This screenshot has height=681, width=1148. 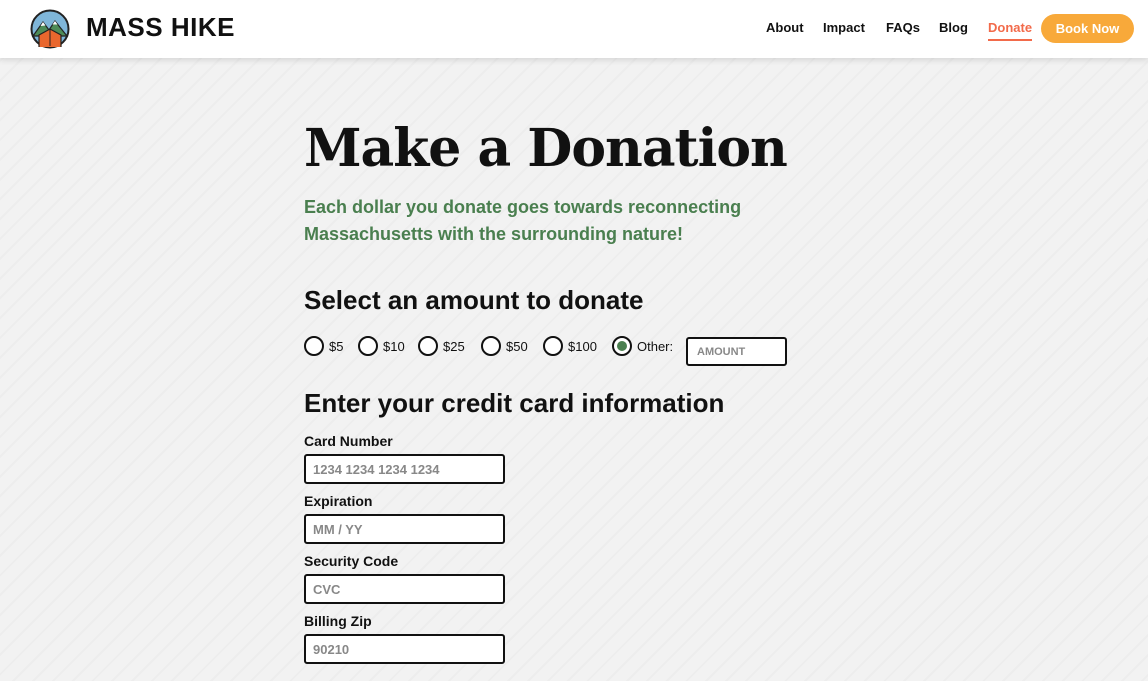 What do you see at coordinates (441, 346) in the screenshot?
I see `radio-25: $25` at bounding box center [441, 346].